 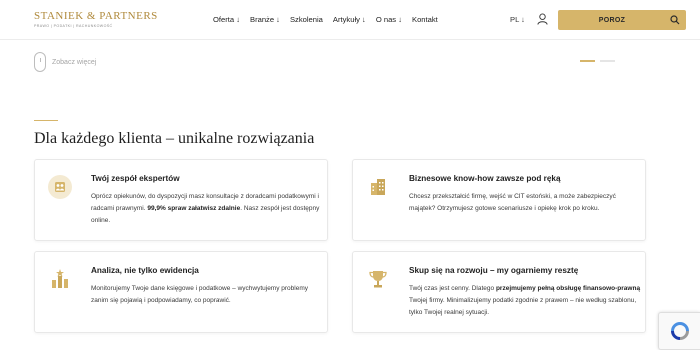 I want to click on recaptcha-icon, so click(x=680, y=331).